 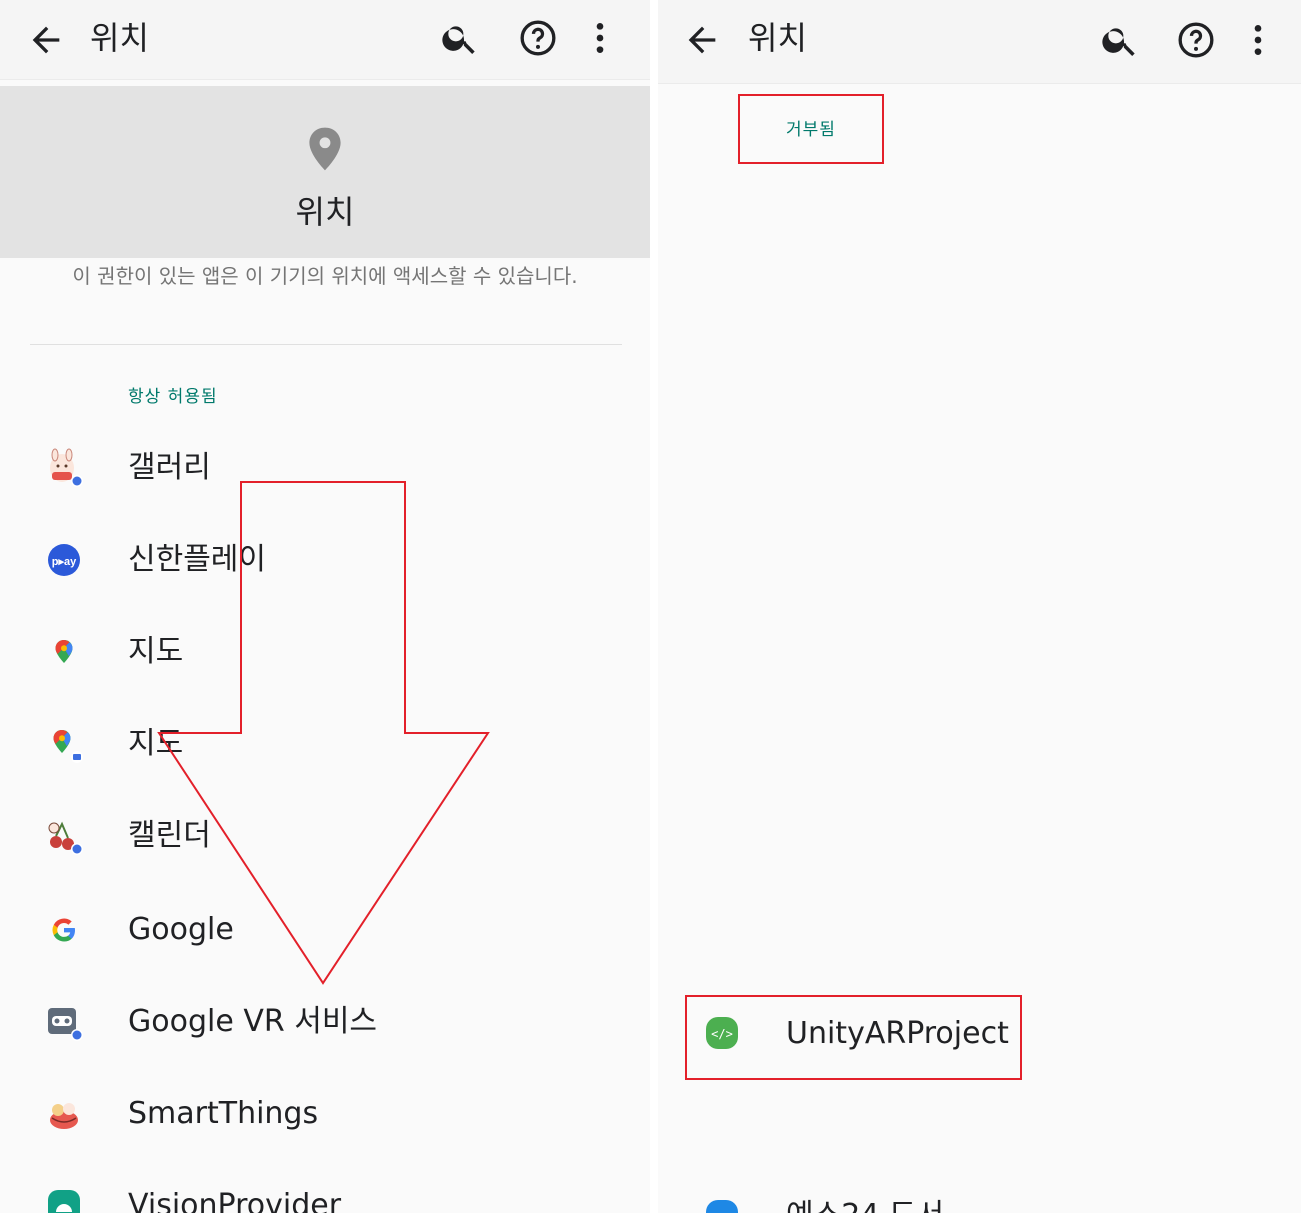 I want to click on unity-ar-project-icon: </>, so click(x=722, y=1033).